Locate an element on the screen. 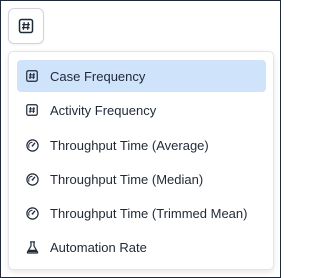 This screenshot has height=278, width=320. menu-item-label: Case Frequency is located at coordinates (98, 76).